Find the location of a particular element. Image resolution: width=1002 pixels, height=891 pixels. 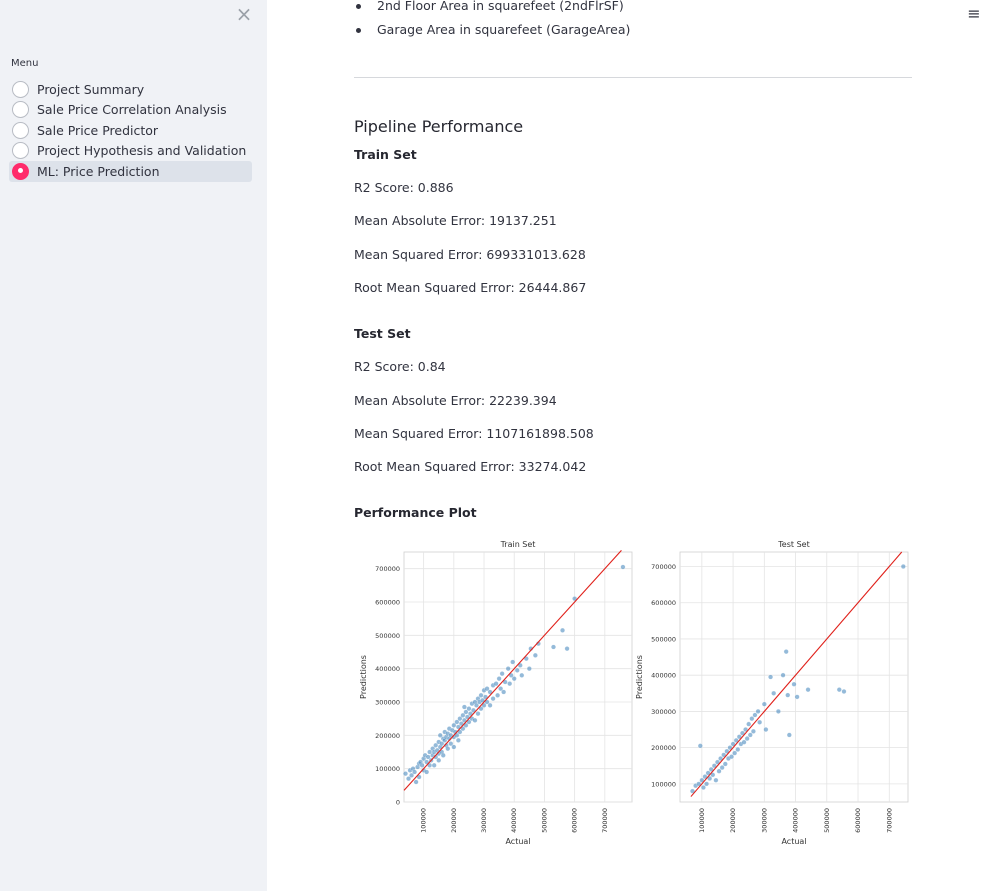

menu-option-price-predictor: Sale Price Predictor is located at coordinates (130, 130).